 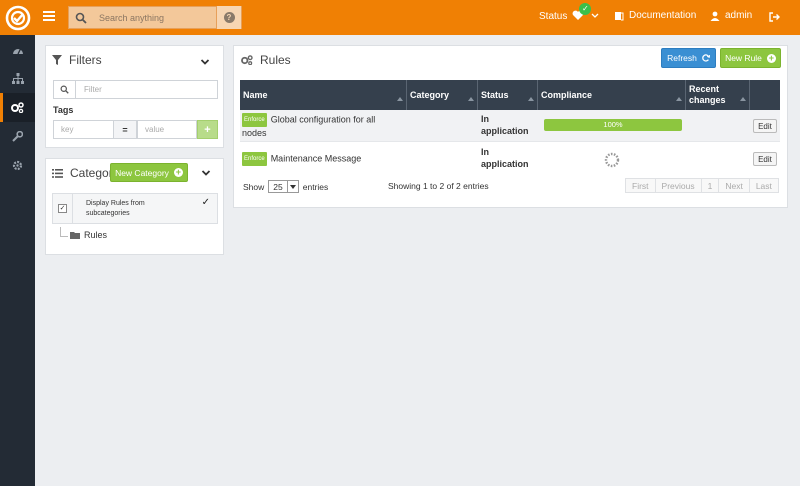 I want to click on pager-page-1: 1, so click(x=710, y=185).